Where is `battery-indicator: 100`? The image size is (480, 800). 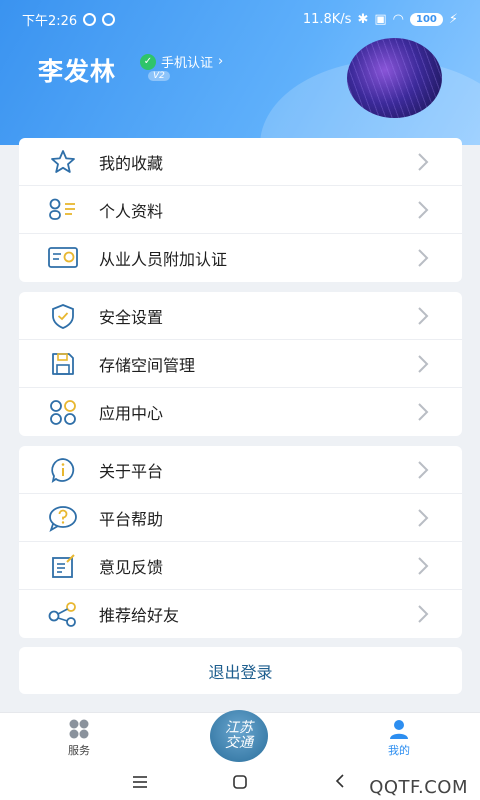
battery-indicator: 100 is located at coordinates (426, 19).